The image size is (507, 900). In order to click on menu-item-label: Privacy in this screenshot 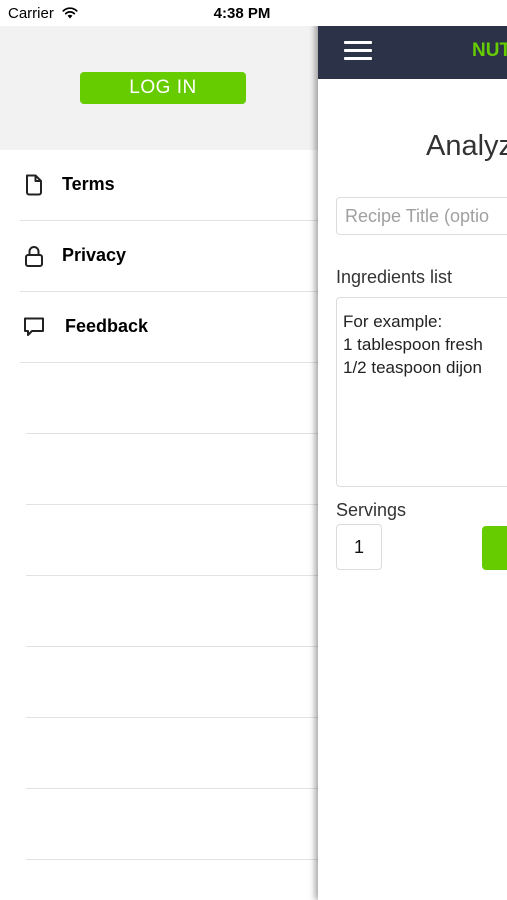, I will do `click(94, 255)`.